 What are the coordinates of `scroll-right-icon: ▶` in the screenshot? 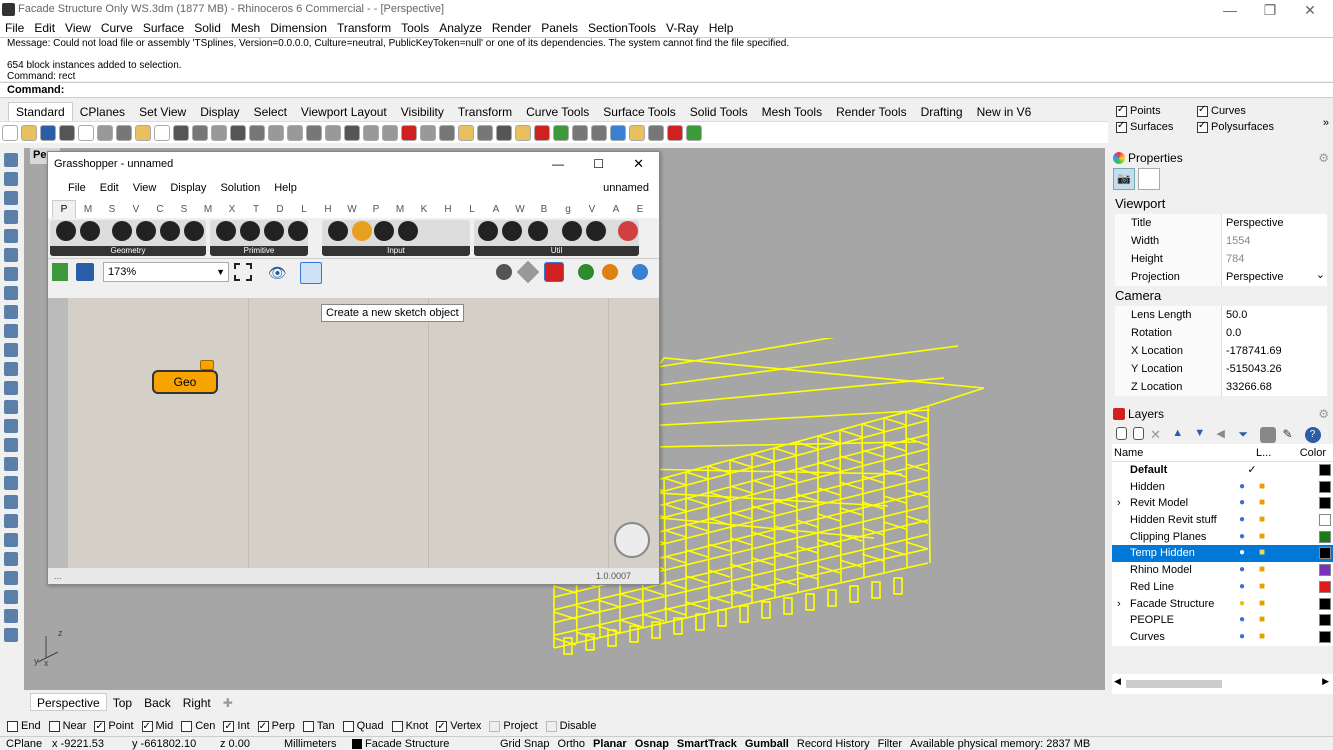 It's located at (1325, 681).